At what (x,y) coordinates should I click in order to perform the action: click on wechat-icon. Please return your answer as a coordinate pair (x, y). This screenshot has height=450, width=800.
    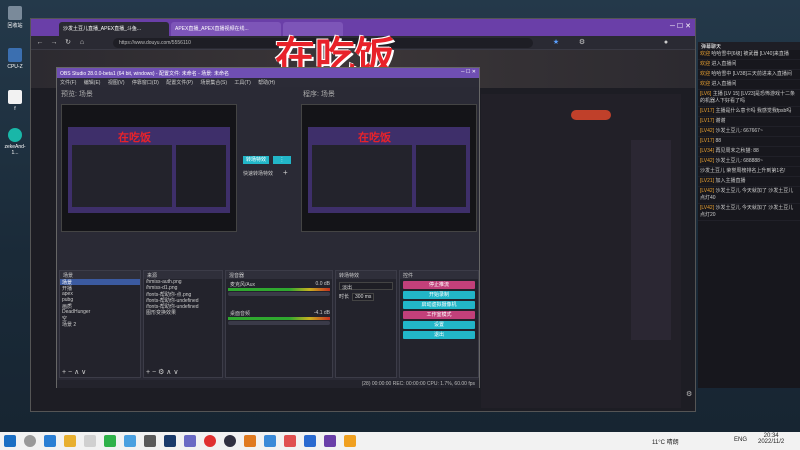
    Looking at the image, I should click on (110, 441).